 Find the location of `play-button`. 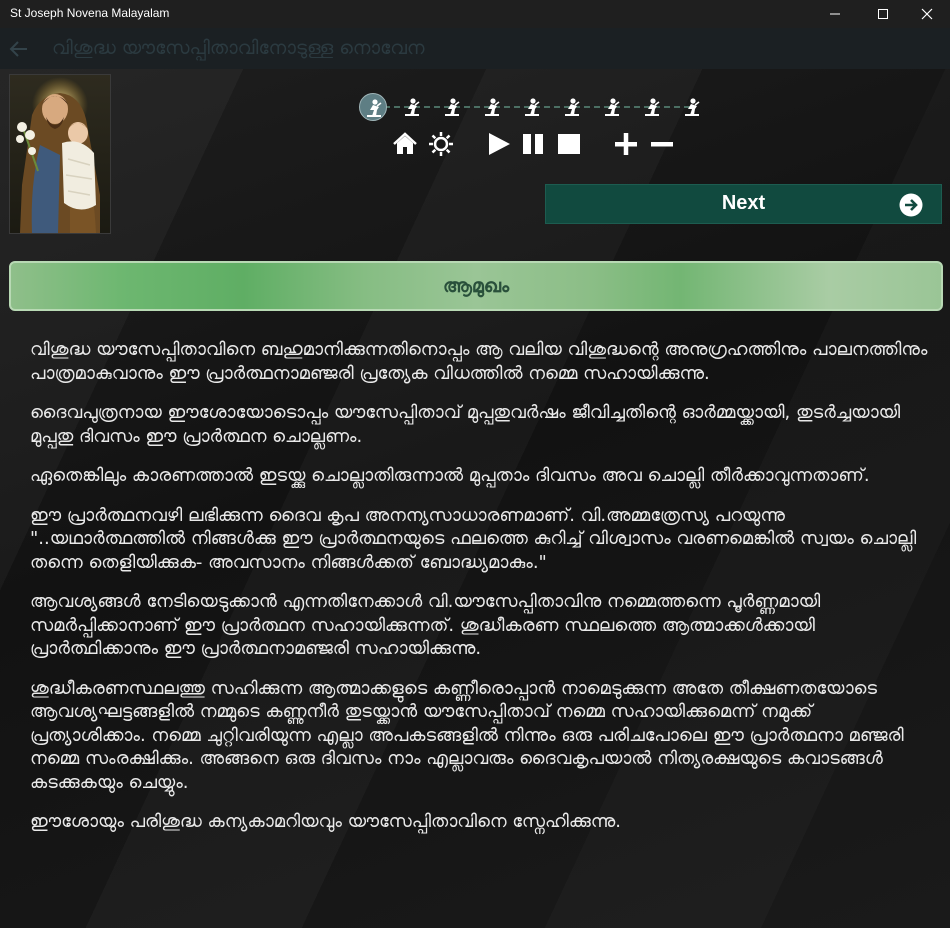

play-button is located at coordinates (499, 146).